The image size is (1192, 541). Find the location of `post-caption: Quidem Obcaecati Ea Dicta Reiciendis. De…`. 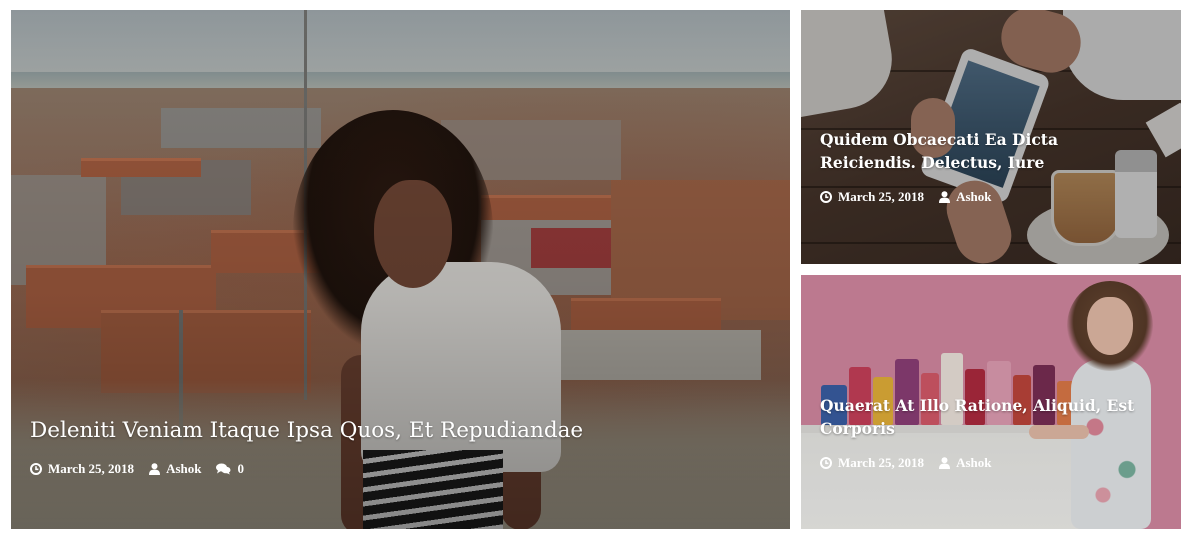

post-caption: Quidem Obcaecati Ea Dicta Reiciendis. De… is located at coordinates (985, 166).